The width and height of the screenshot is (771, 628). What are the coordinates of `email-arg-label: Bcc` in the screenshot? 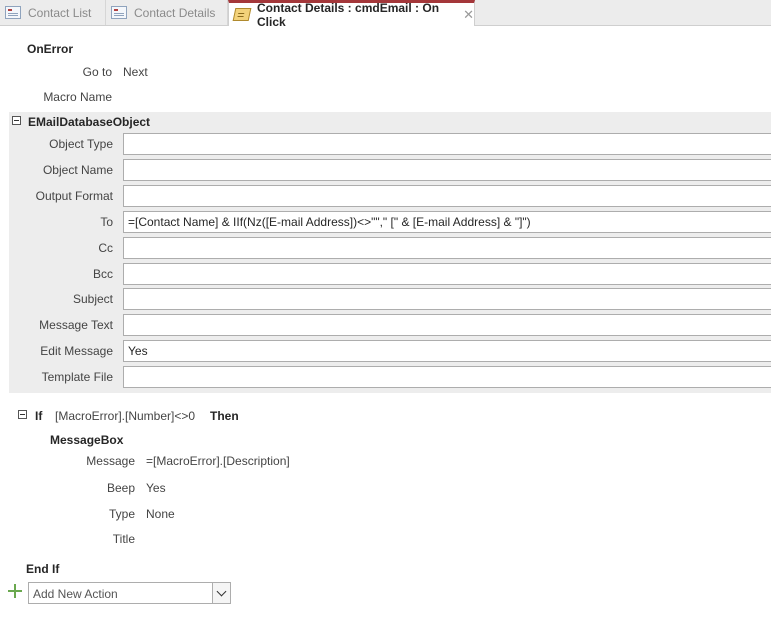 It's located at (102, 274).